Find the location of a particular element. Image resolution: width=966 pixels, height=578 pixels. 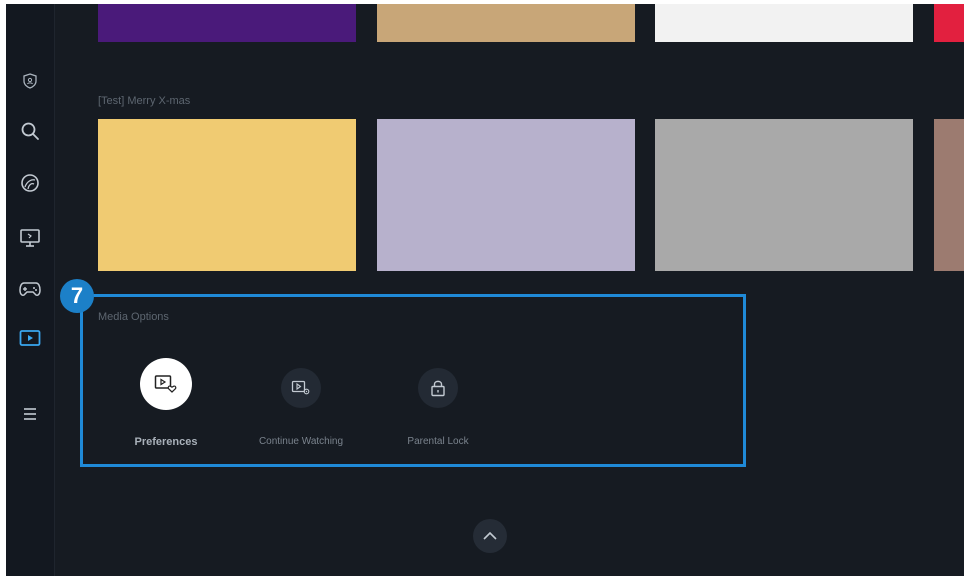

live-tv-icon is located at coordinates (30, 238).